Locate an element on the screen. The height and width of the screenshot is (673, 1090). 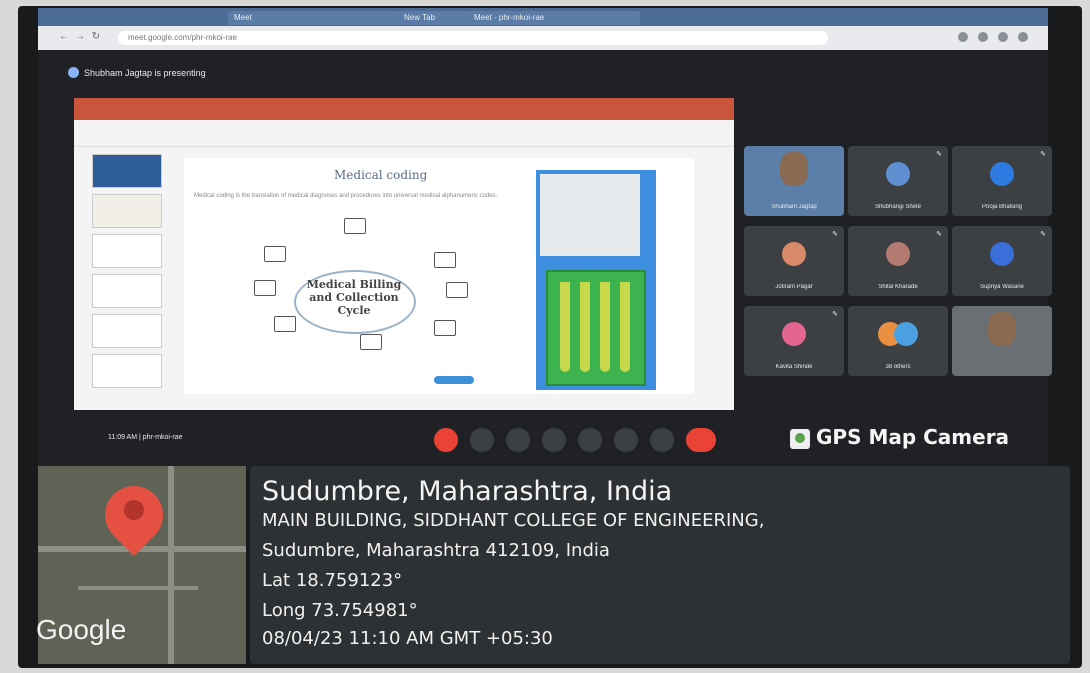
more-options-button is located at coordinates (662, 440).